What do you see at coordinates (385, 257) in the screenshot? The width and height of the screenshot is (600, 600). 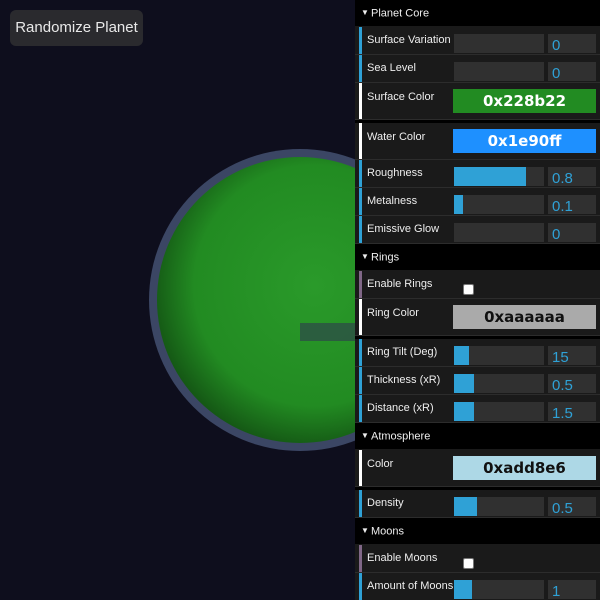 I see `folder-title-rings: Rings` at bounding box center [385, 257].